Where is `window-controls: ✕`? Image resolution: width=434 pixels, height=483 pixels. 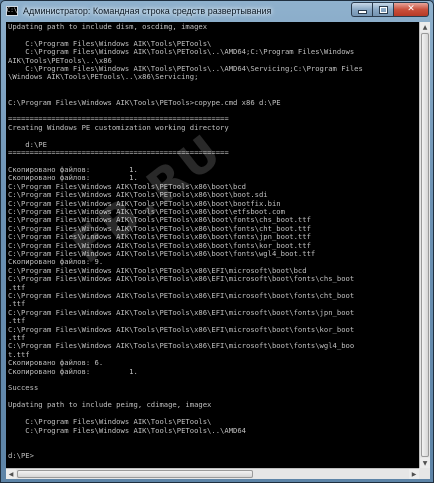 window-controls: ✕ is located at coordinates (390, 9).